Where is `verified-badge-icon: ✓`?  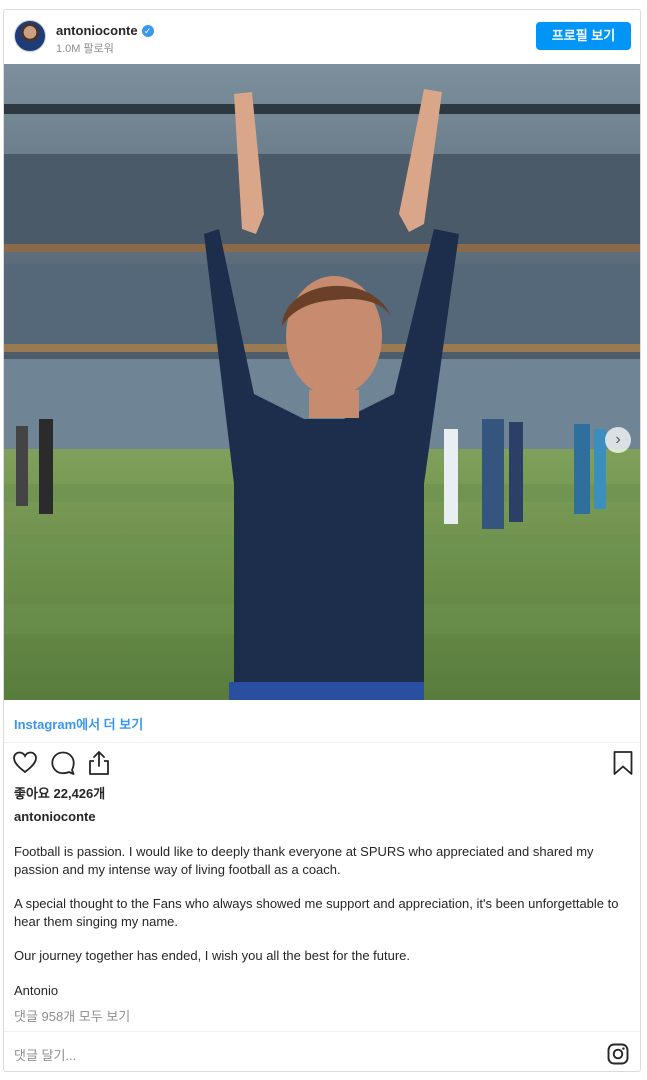
verified-badge-icon: ✓ is located at coordinates (147, 31).